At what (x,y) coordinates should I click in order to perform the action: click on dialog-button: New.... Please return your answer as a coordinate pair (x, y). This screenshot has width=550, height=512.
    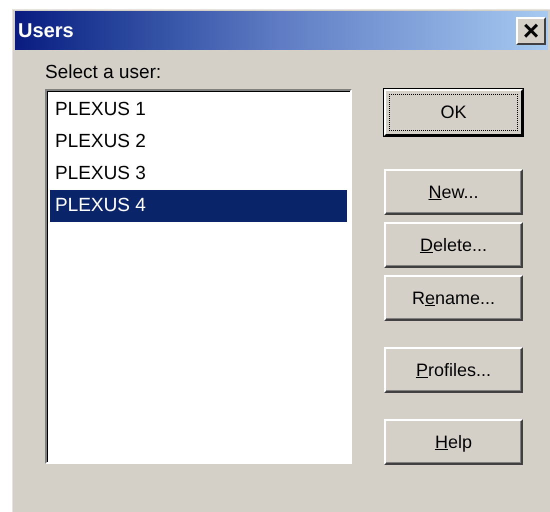
    Looking at the image, I should click on (453, 192).